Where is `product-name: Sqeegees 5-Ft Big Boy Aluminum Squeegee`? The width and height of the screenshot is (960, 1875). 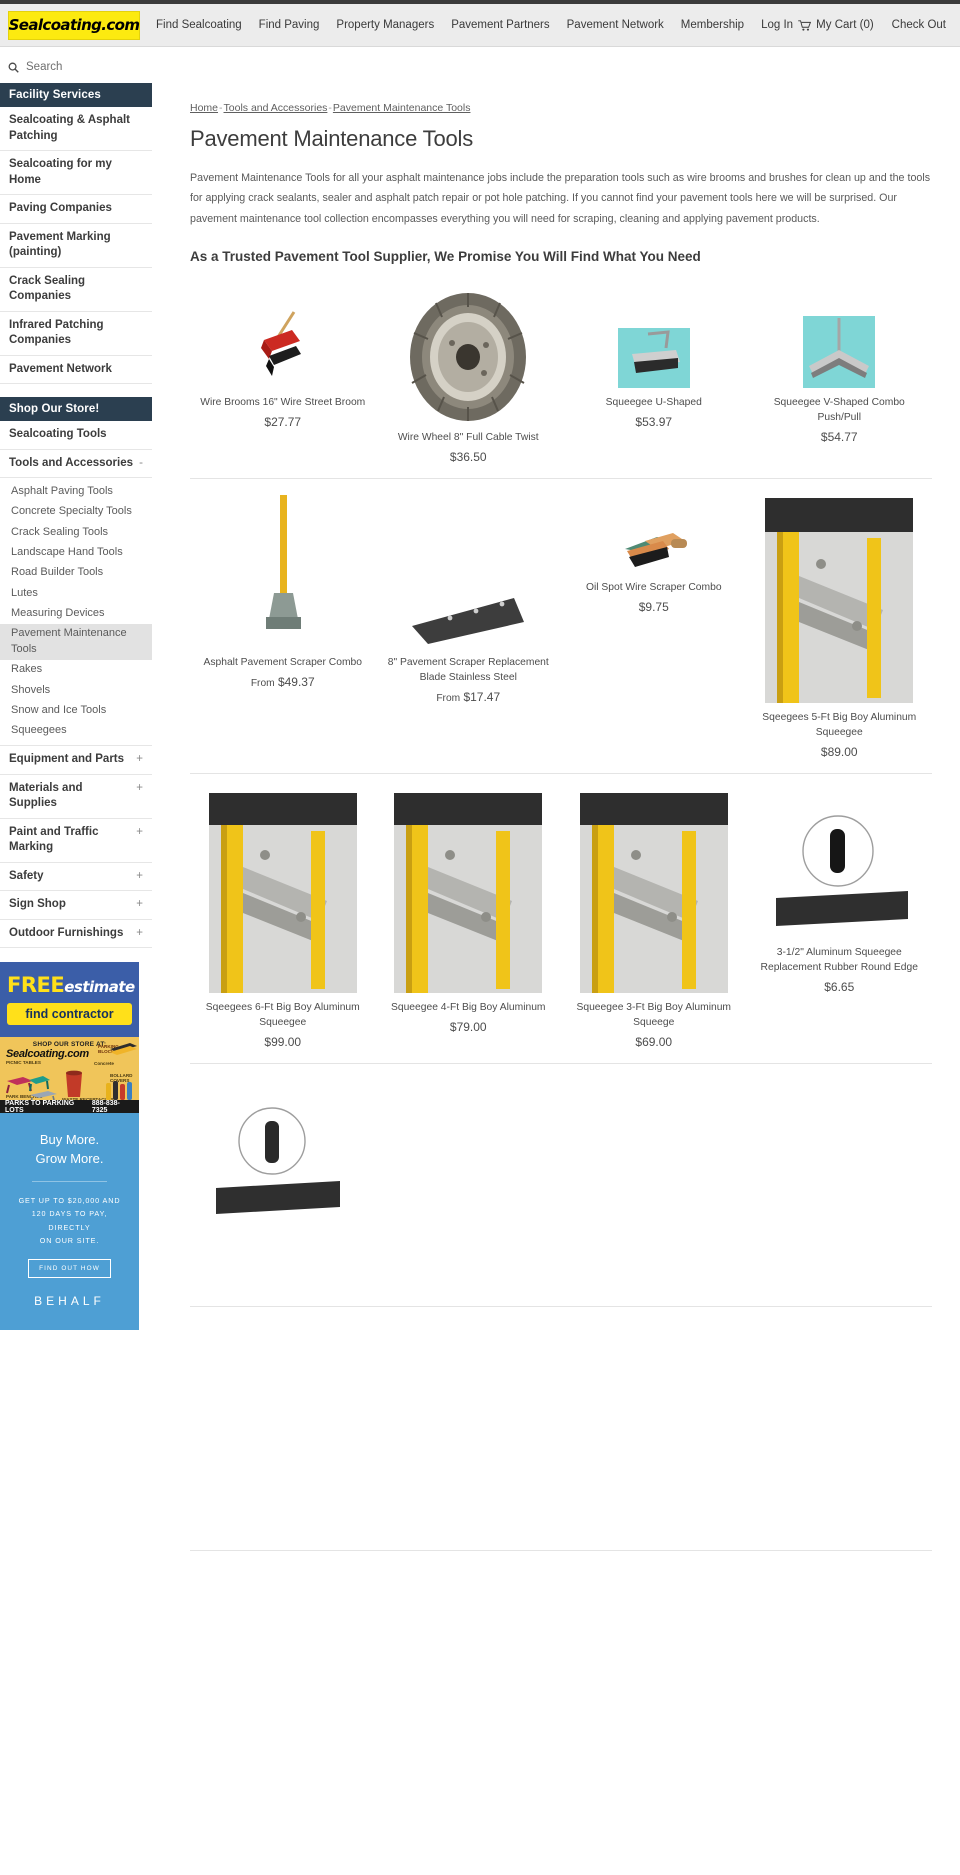
product-name: Sqeegees 5-Ft Big Boy Aluminum Squeegee is located at coordinates (839, 724).